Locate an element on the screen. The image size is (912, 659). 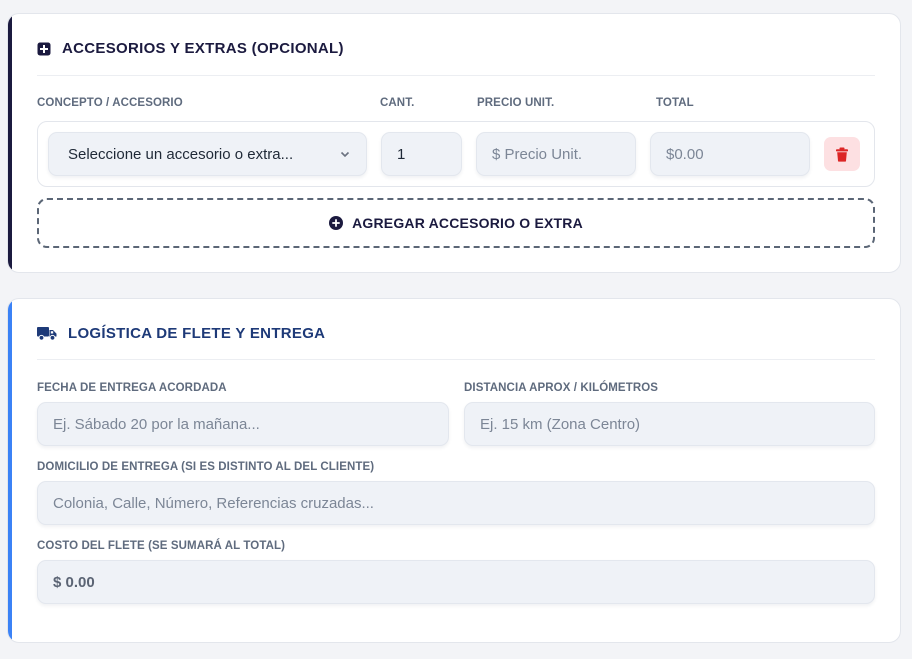
delivery-date-label: FECHA DE ENTREGA ACORDADA is located at coordinates (132, 388).